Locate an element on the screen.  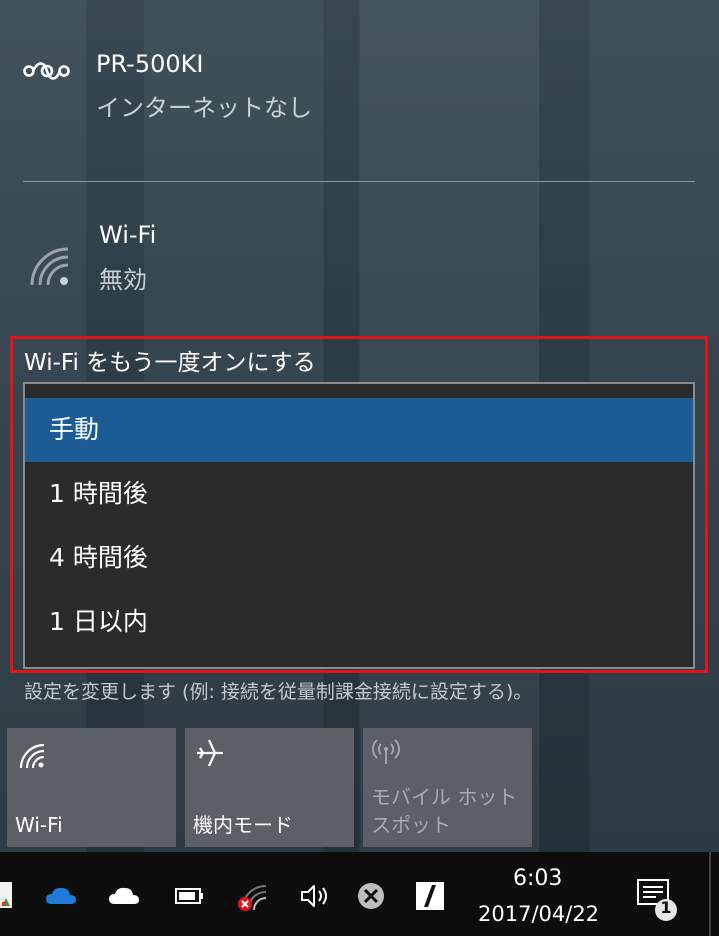
option-manual: 手動 is located at coordinates (359, 430).